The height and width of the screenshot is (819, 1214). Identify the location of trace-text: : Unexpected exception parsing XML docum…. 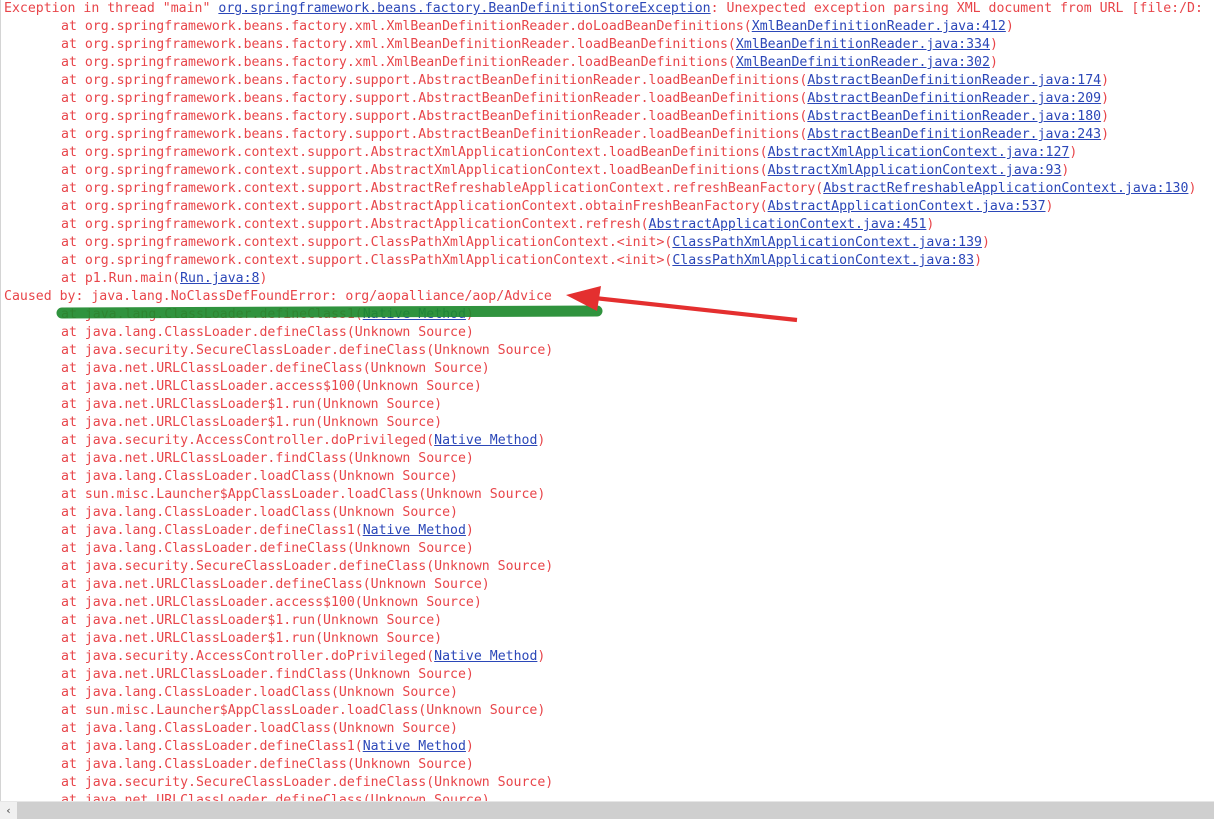
(956, 8).